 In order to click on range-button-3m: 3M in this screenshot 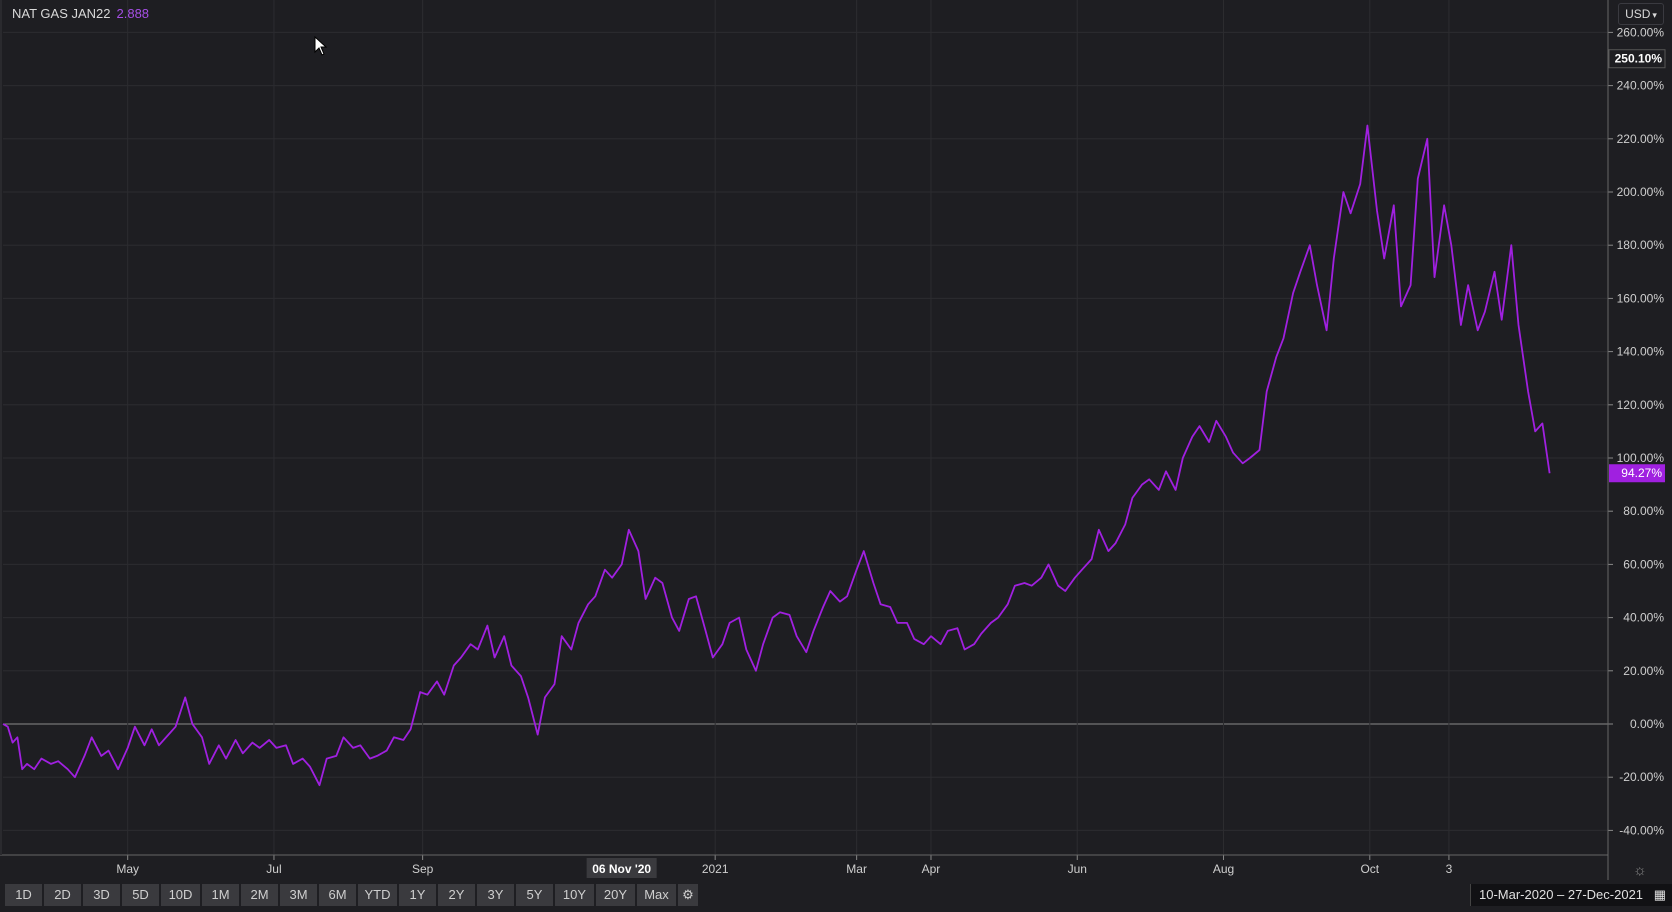, I will do `click(298, 895)`.